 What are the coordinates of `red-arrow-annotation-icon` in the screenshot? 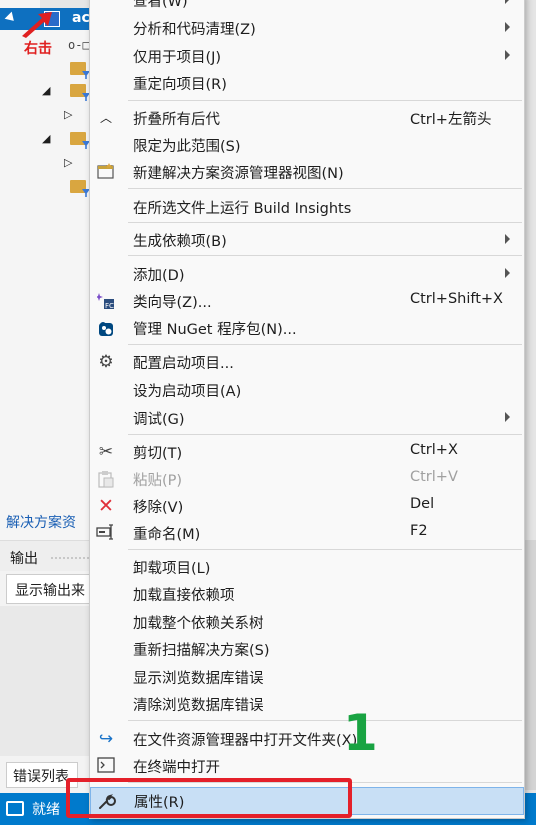 It's located at (37, 25).